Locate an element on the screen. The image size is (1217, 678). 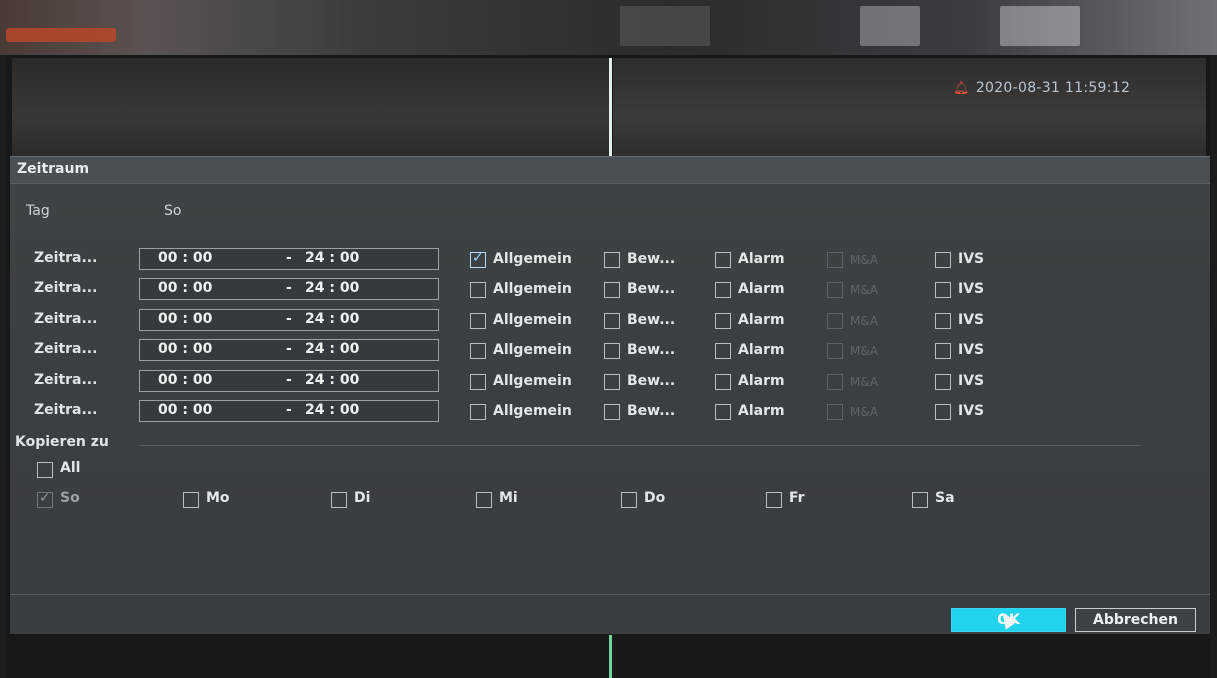
footer-divider is located at coordinates (610, 594).